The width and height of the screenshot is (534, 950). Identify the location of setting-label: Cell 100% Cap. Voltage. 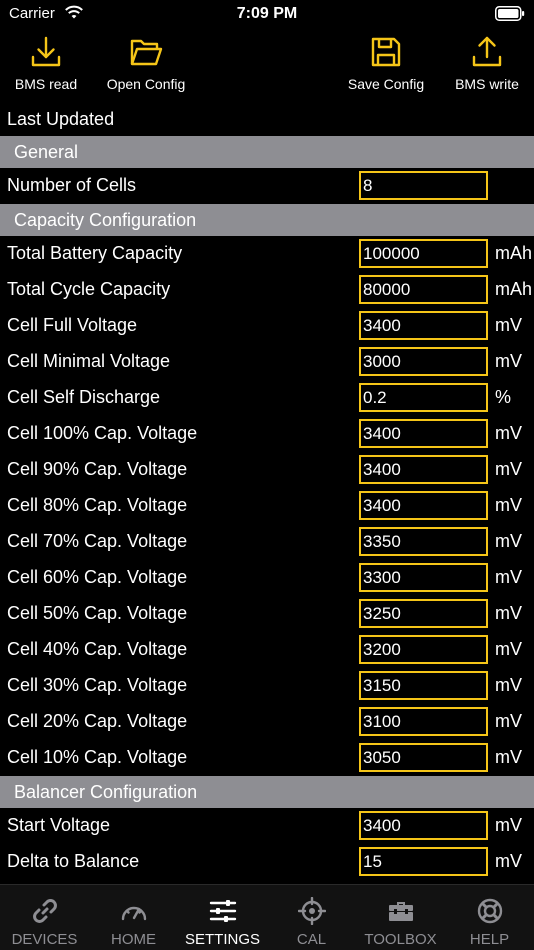
(102, 433).